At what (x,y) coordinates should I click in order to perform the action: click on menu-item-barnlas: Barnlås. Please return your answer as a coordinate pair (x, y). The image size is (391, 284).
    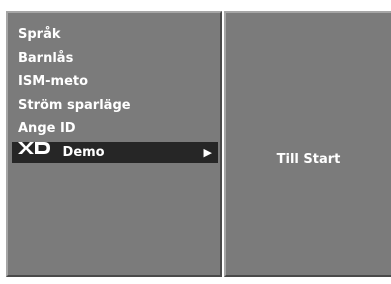
    Looking at the image, I should click on (115, 59).